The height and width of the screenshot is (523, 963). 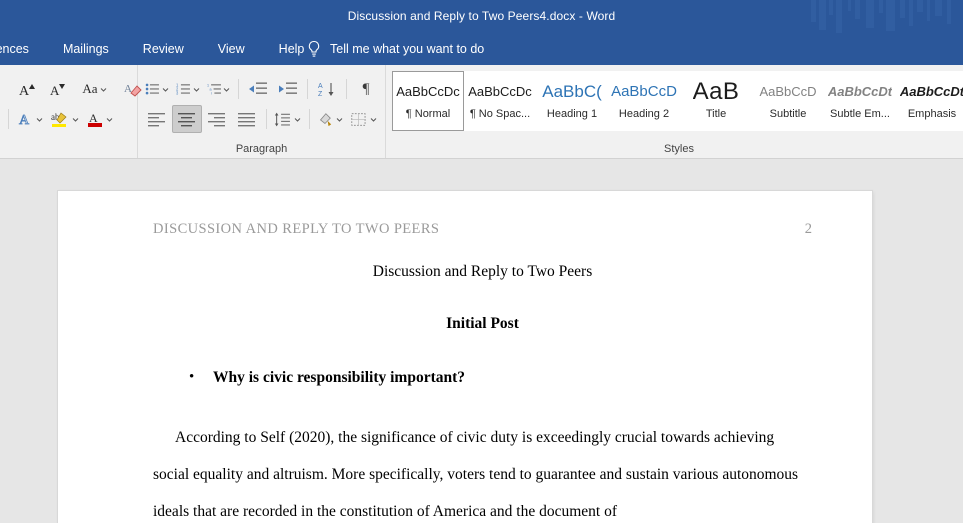 I want to click on style-title: AaB Title, so click(x=716, y=101).